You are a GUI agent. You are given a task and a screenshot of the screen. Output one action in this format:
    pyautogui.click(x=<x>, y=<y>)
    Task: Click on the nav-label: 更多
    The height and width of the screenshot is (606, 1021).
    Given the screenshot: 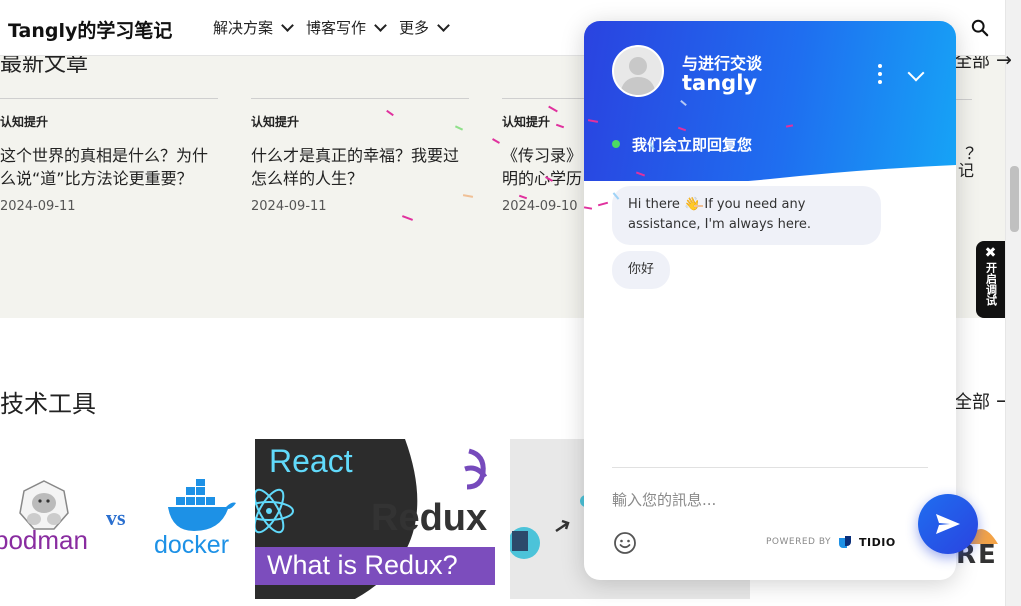 What is the action you would take?
    pyautogui.click(x=414, y=28)
    